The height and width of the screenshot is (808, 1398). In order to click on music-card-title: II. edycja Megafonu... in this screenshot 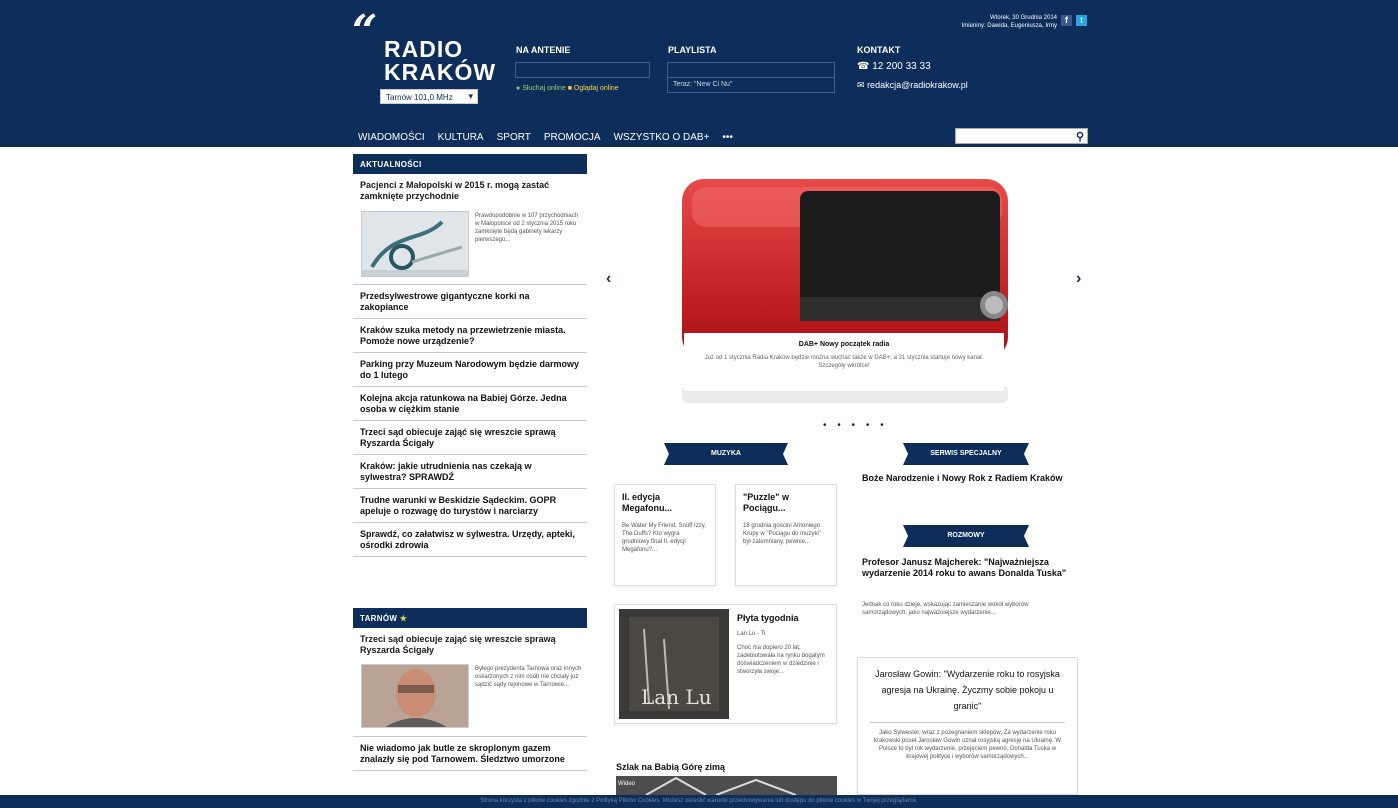, I will do `click(665, 503)`.